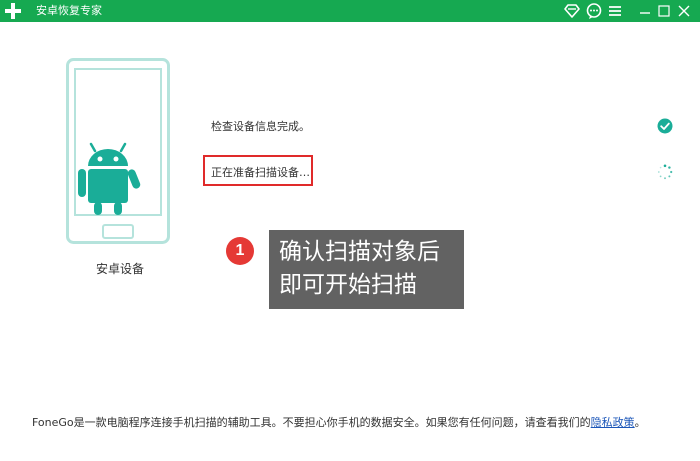 This screenshot has width=700, height=461. What do you see at coordinates (240, 251) in the screenshot?
I see `step-number-badge: 1` at bounding box center [240, 251].